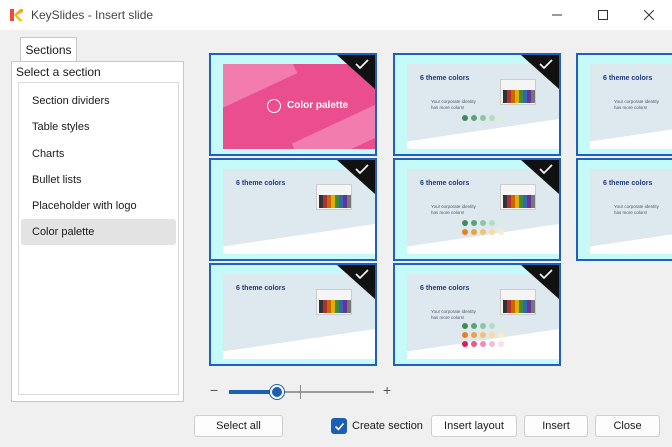 This screenshot has width=672, height=447. What do you see at coordinates (61, 127) in the screenshot?
I see `section-item-label: Table styles` at bounding box center [61, 127].